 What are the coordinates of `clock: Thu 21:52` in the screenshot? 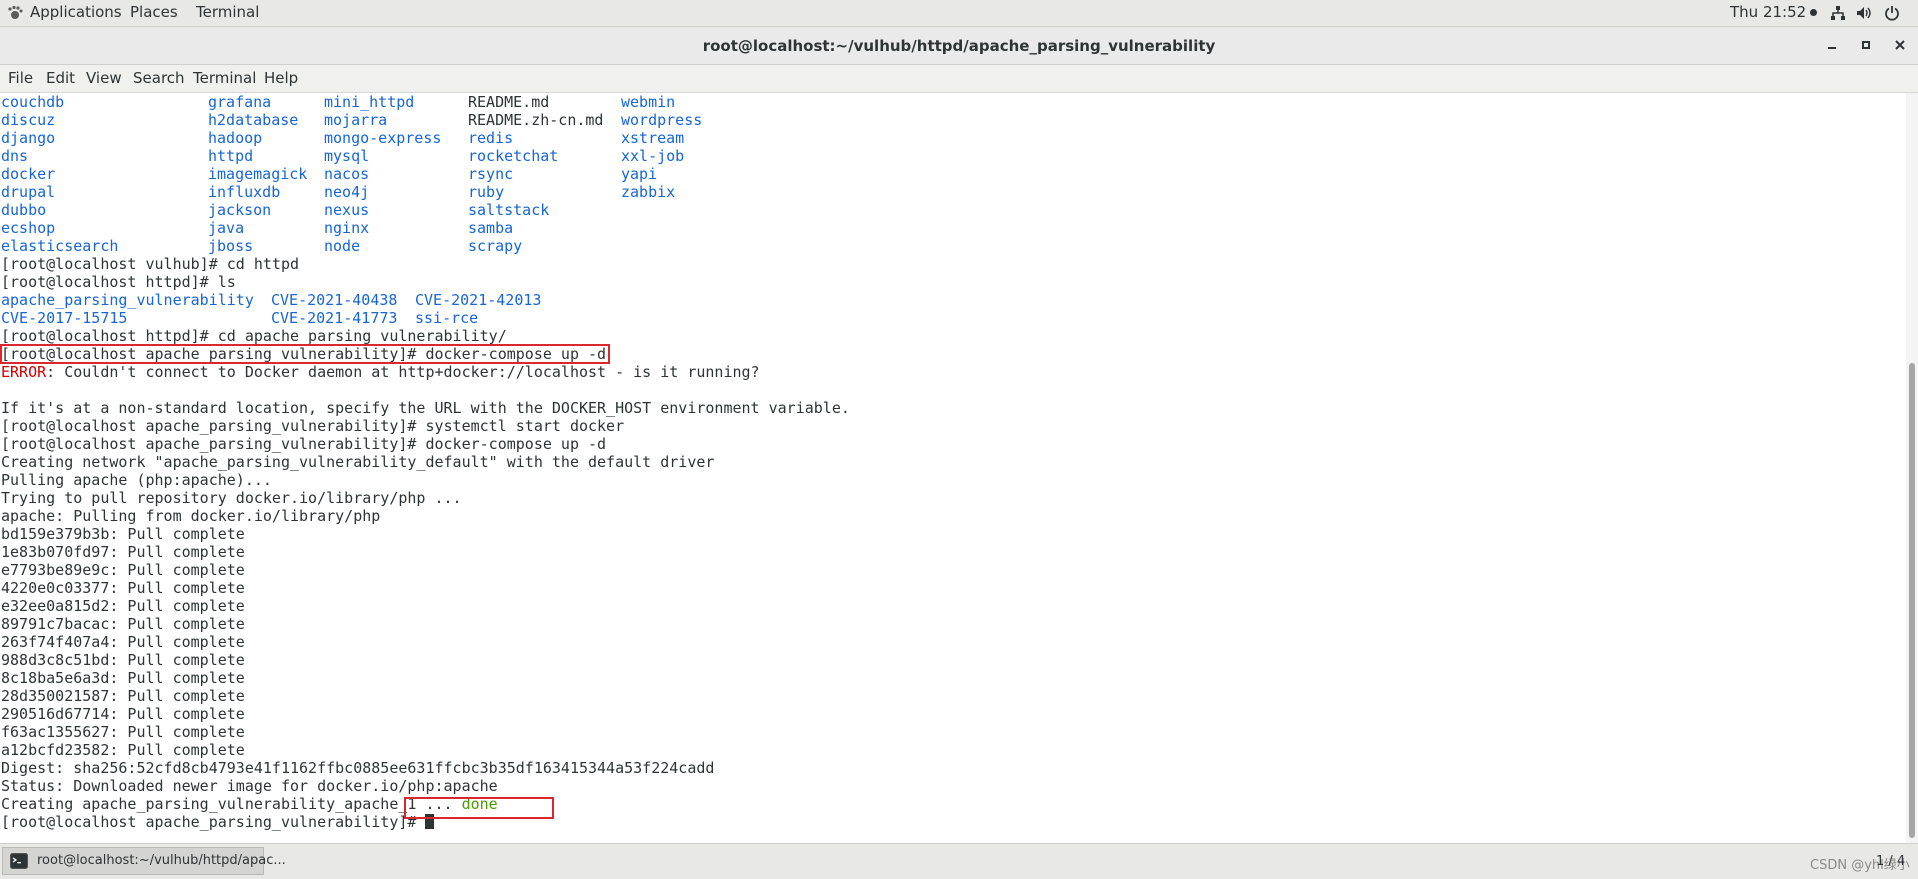 It's located at (1774, 12).